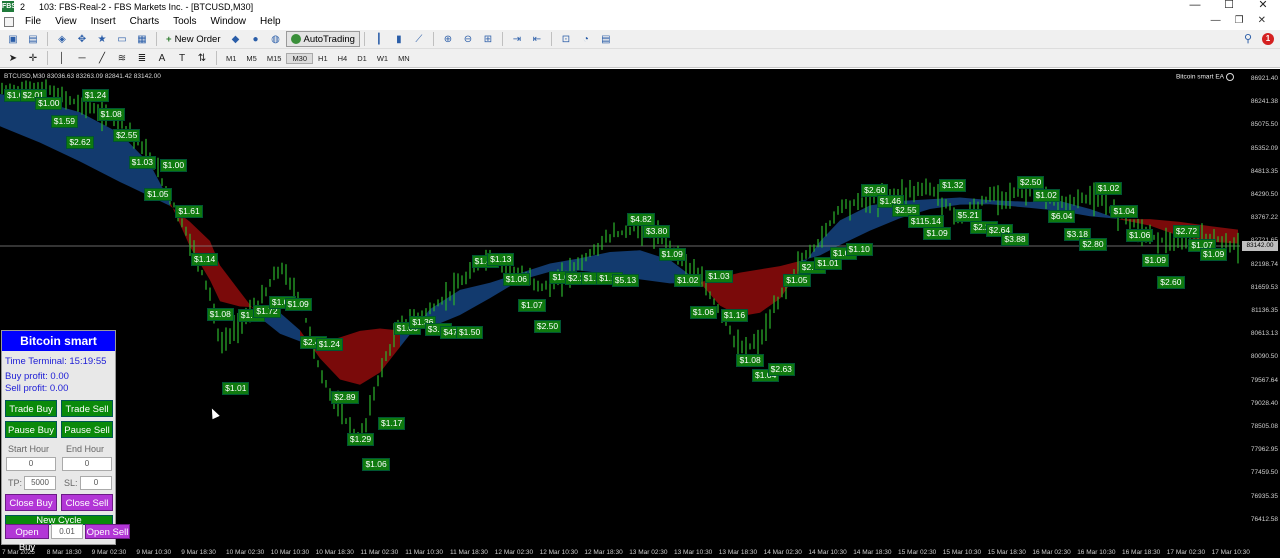 The height and width of the screenshot is (558, 1280). What do you see at coordinates (182, 58) in the screenshot?
I see `text-label-icon: T` at bounding box center [182, 58].